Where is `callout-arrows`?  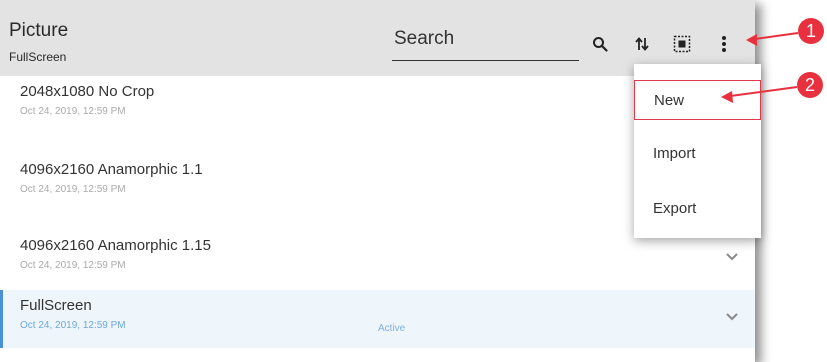
callout-arrows is located at coordinates (760, 67).